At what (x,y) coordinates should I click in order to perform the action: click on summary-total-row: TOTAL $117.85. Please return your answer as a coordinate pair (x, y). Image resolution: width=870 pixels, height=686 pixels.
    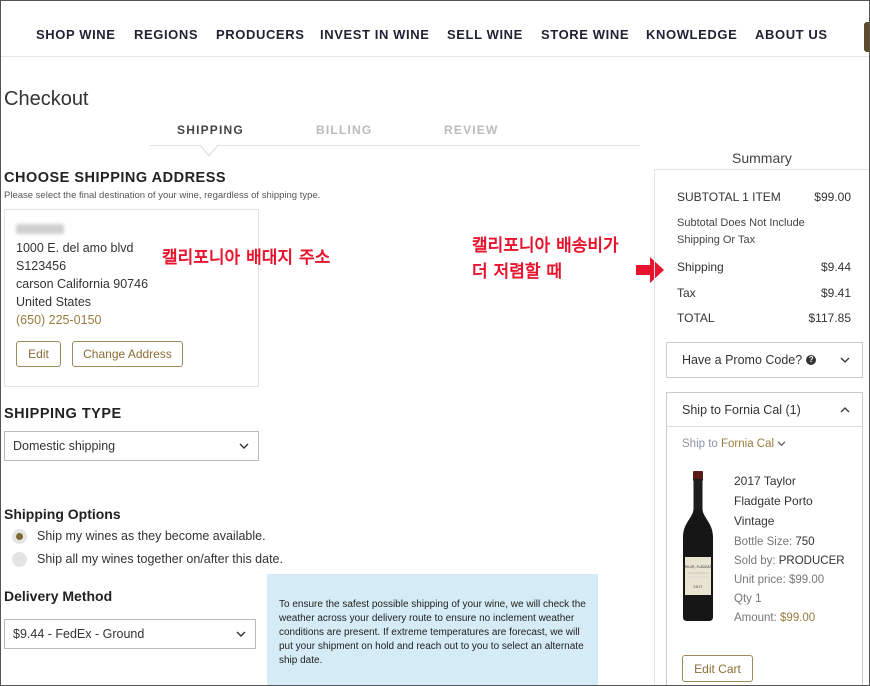
    Looking at the image, I should click on (764, 318).